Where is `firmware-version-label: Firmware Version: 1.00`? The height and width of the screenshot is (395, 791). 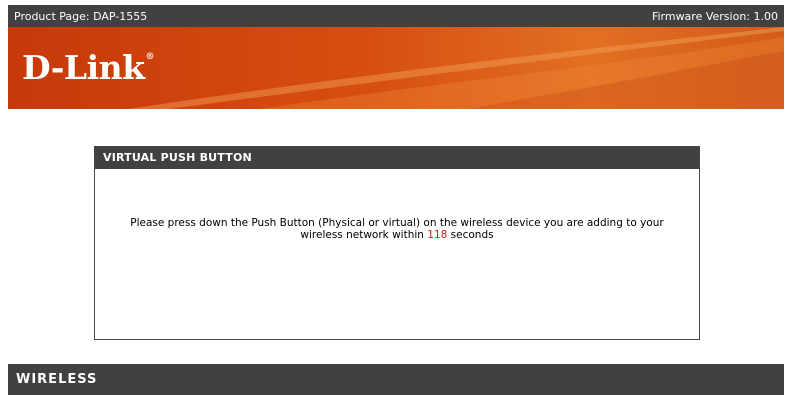
firmware-version-label: Firmware Version: 1.00 is located at coordinates (714, 16).